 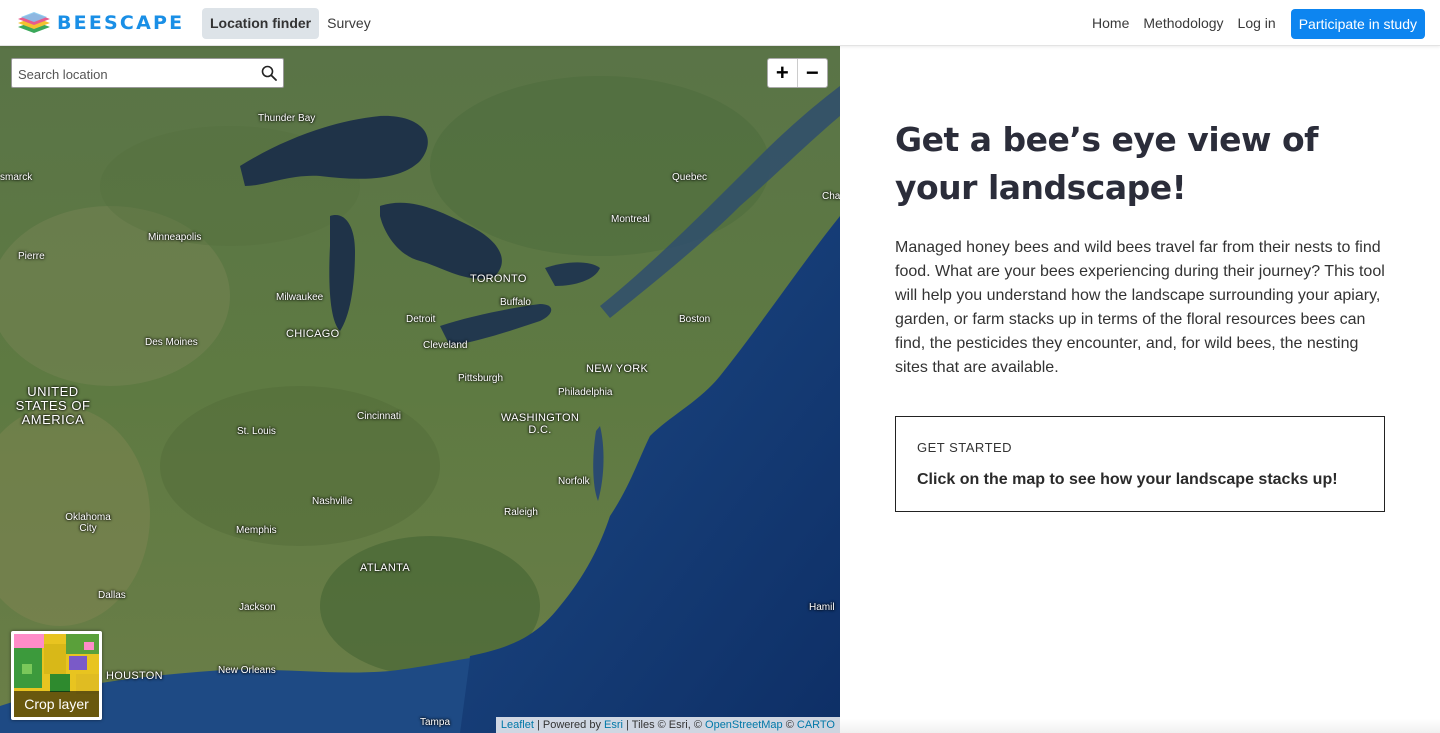 I want to click on brand-home-link: BEESCAPE, so click(x=100, y=23).